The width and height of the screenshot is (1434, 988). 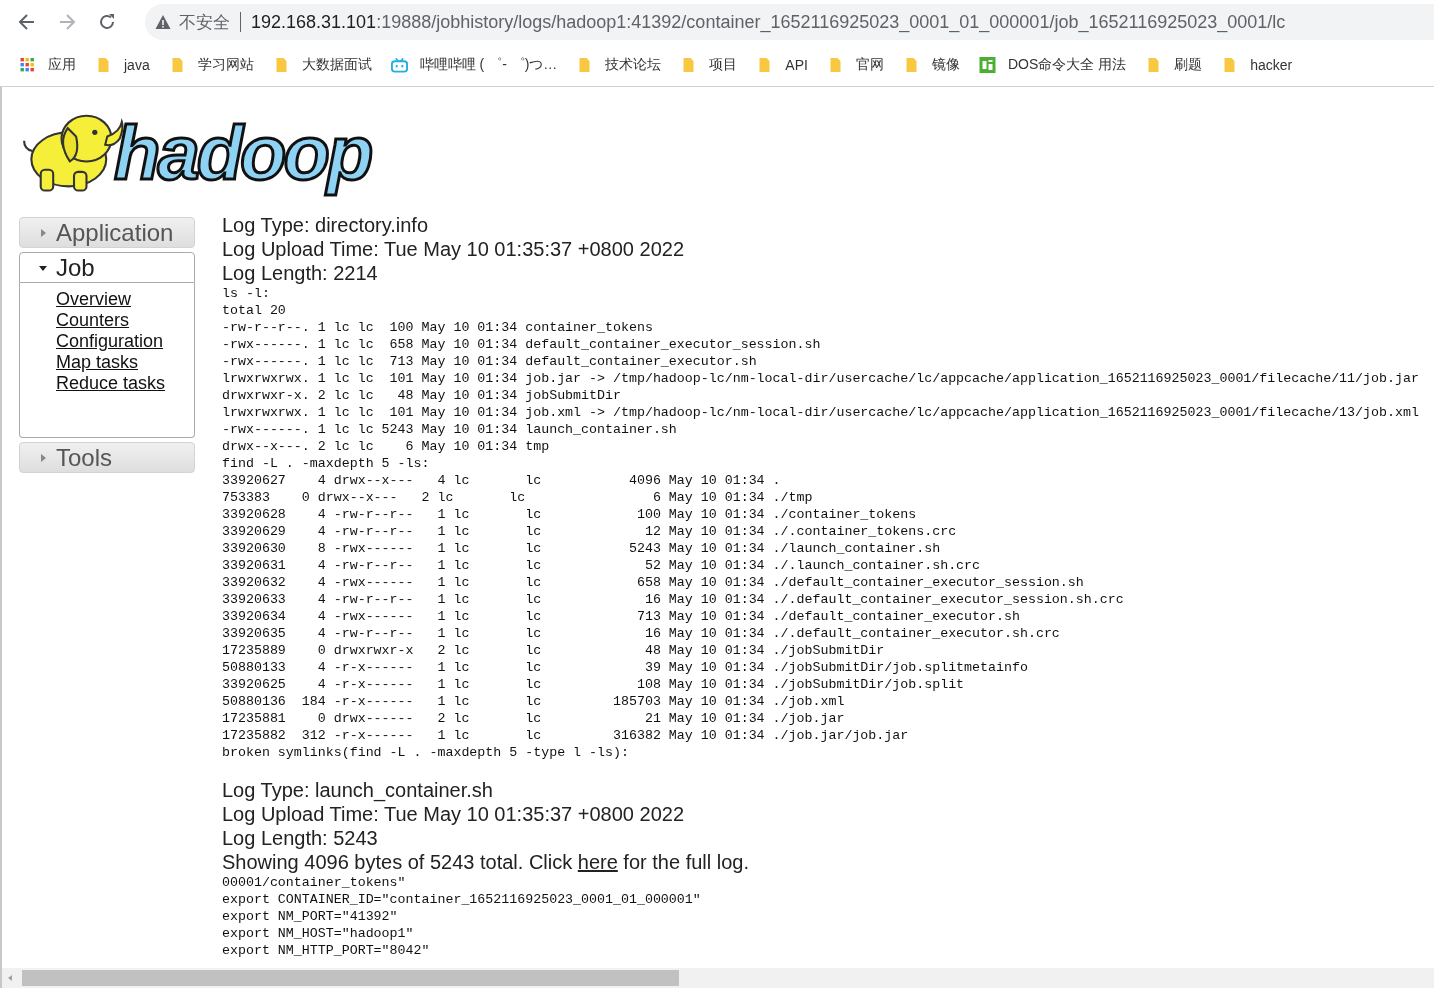 I want to click on log-line: 17235889 0 drwxrwxr-x 2 lc lc 48 May 10 01:34 ./jobSubmitDir, so click(x=554, y=650).